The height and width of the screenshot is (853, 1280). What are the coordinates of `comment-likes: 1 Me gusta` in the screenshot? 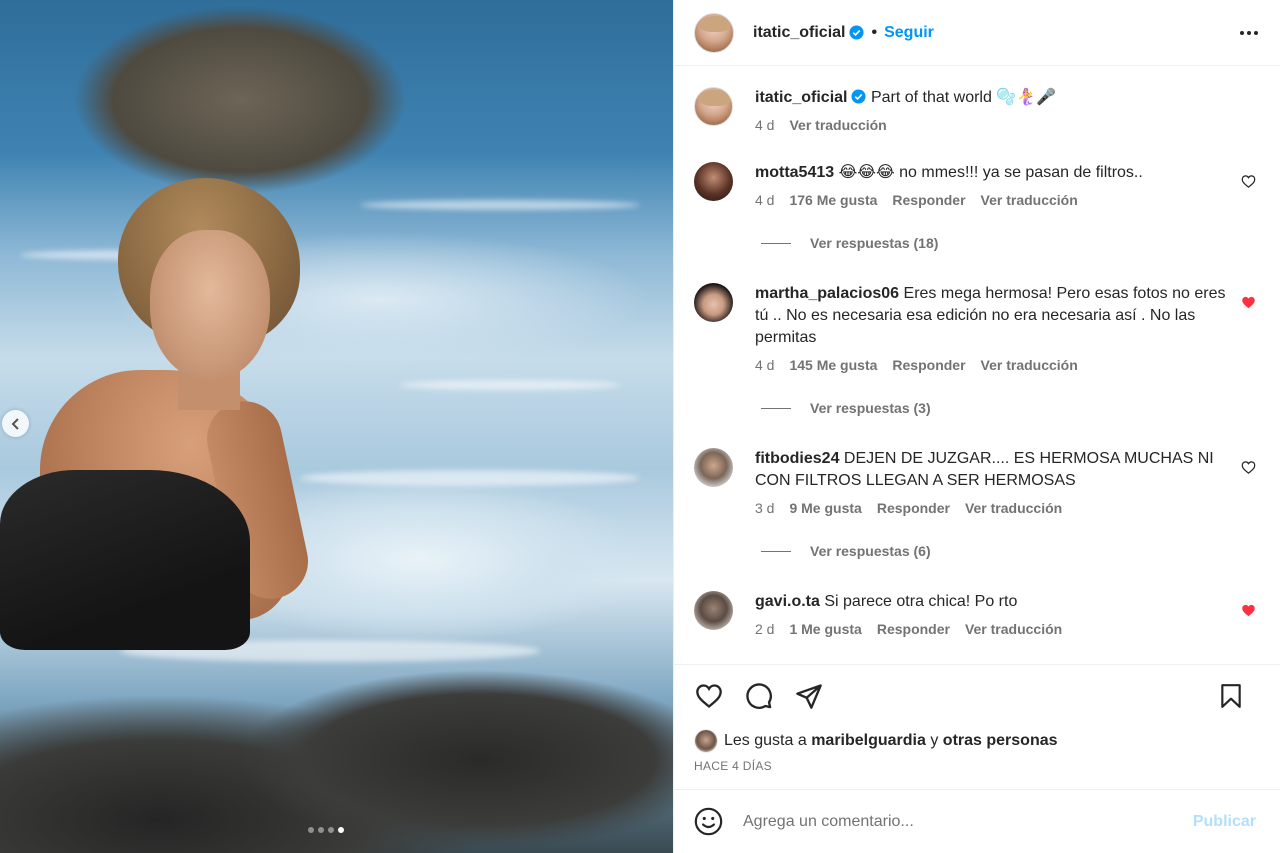 It's located at (825, 629).